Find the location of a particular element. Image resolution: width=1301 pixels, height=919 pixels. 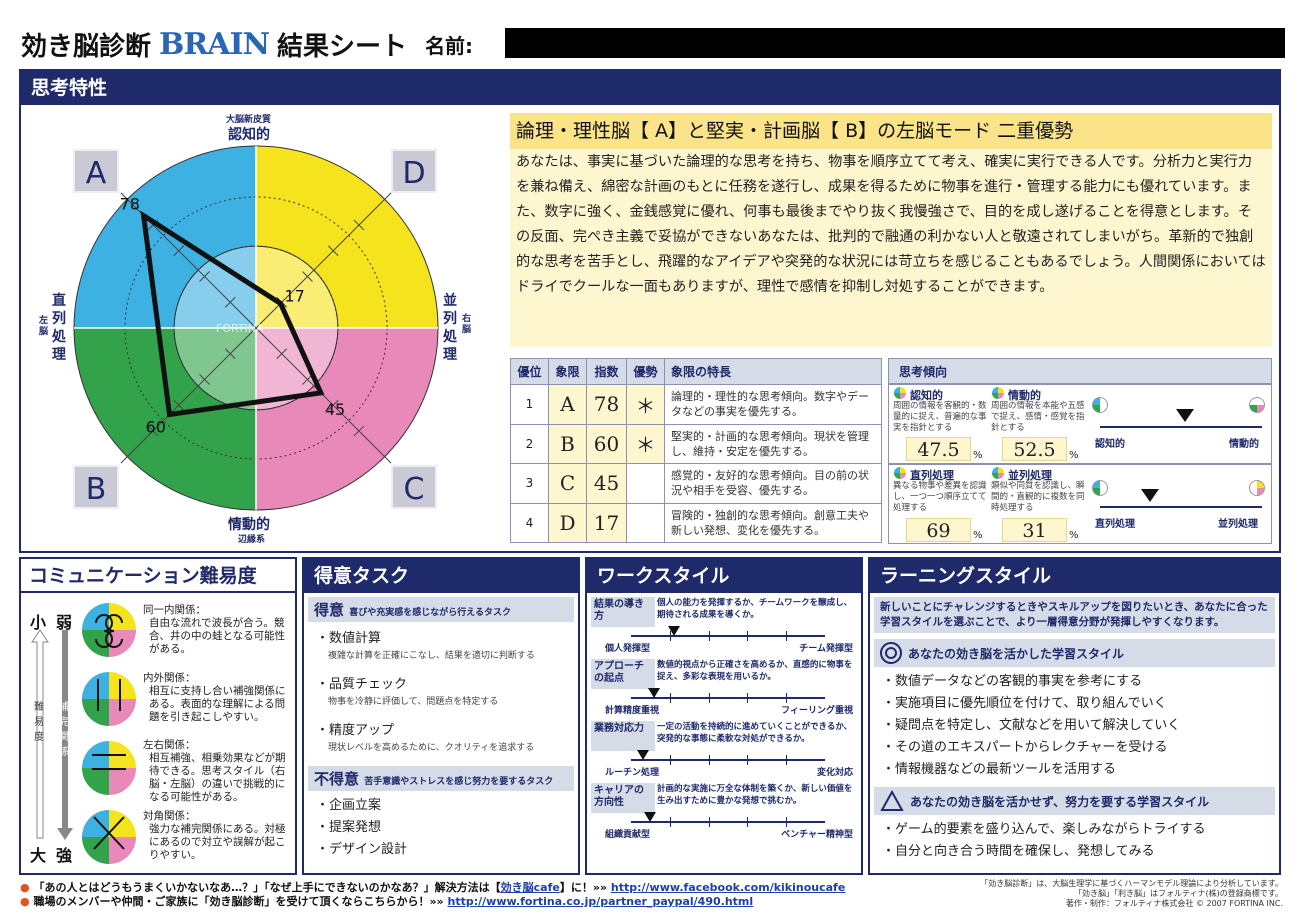

cognitive-value: 47.5 is located at coordinates (938, 449).